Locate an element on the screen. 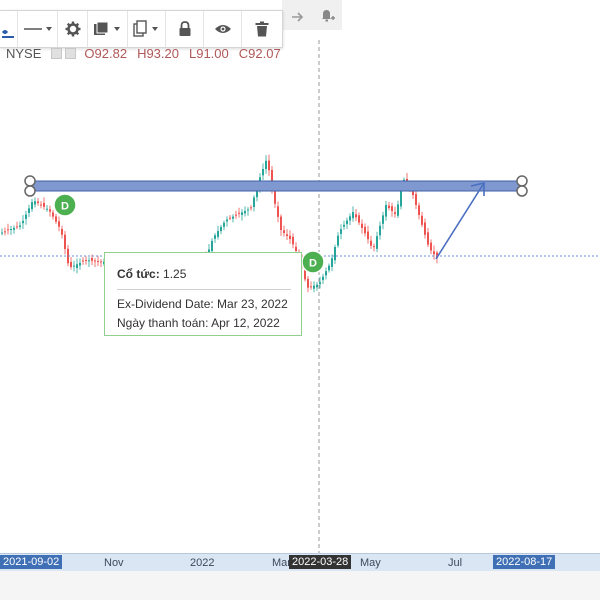 The image size is (600, 600). visibility-button is located at coordinates (223, 29).